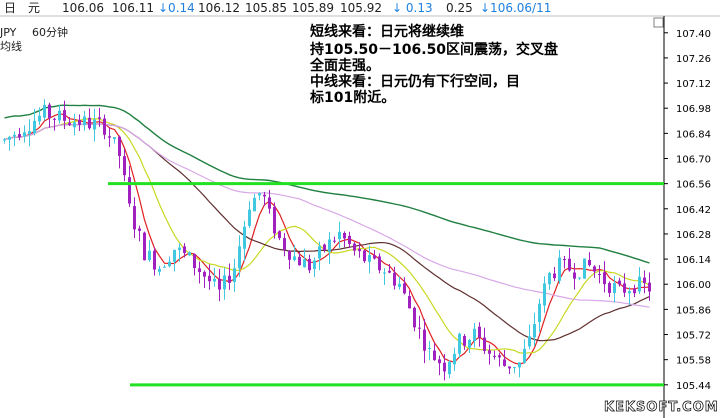 The image size is (720, 418). Describe the element at coordinates (661, 407) in the screenshot. I see `watermark: KEKSOFT.COM` at that location.